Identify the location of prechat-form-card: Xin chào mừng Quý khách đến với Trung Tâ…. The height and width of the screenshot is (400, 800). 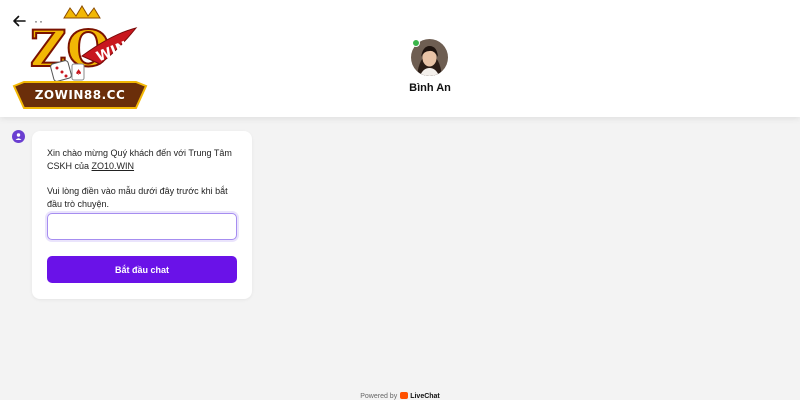
(142, 215).